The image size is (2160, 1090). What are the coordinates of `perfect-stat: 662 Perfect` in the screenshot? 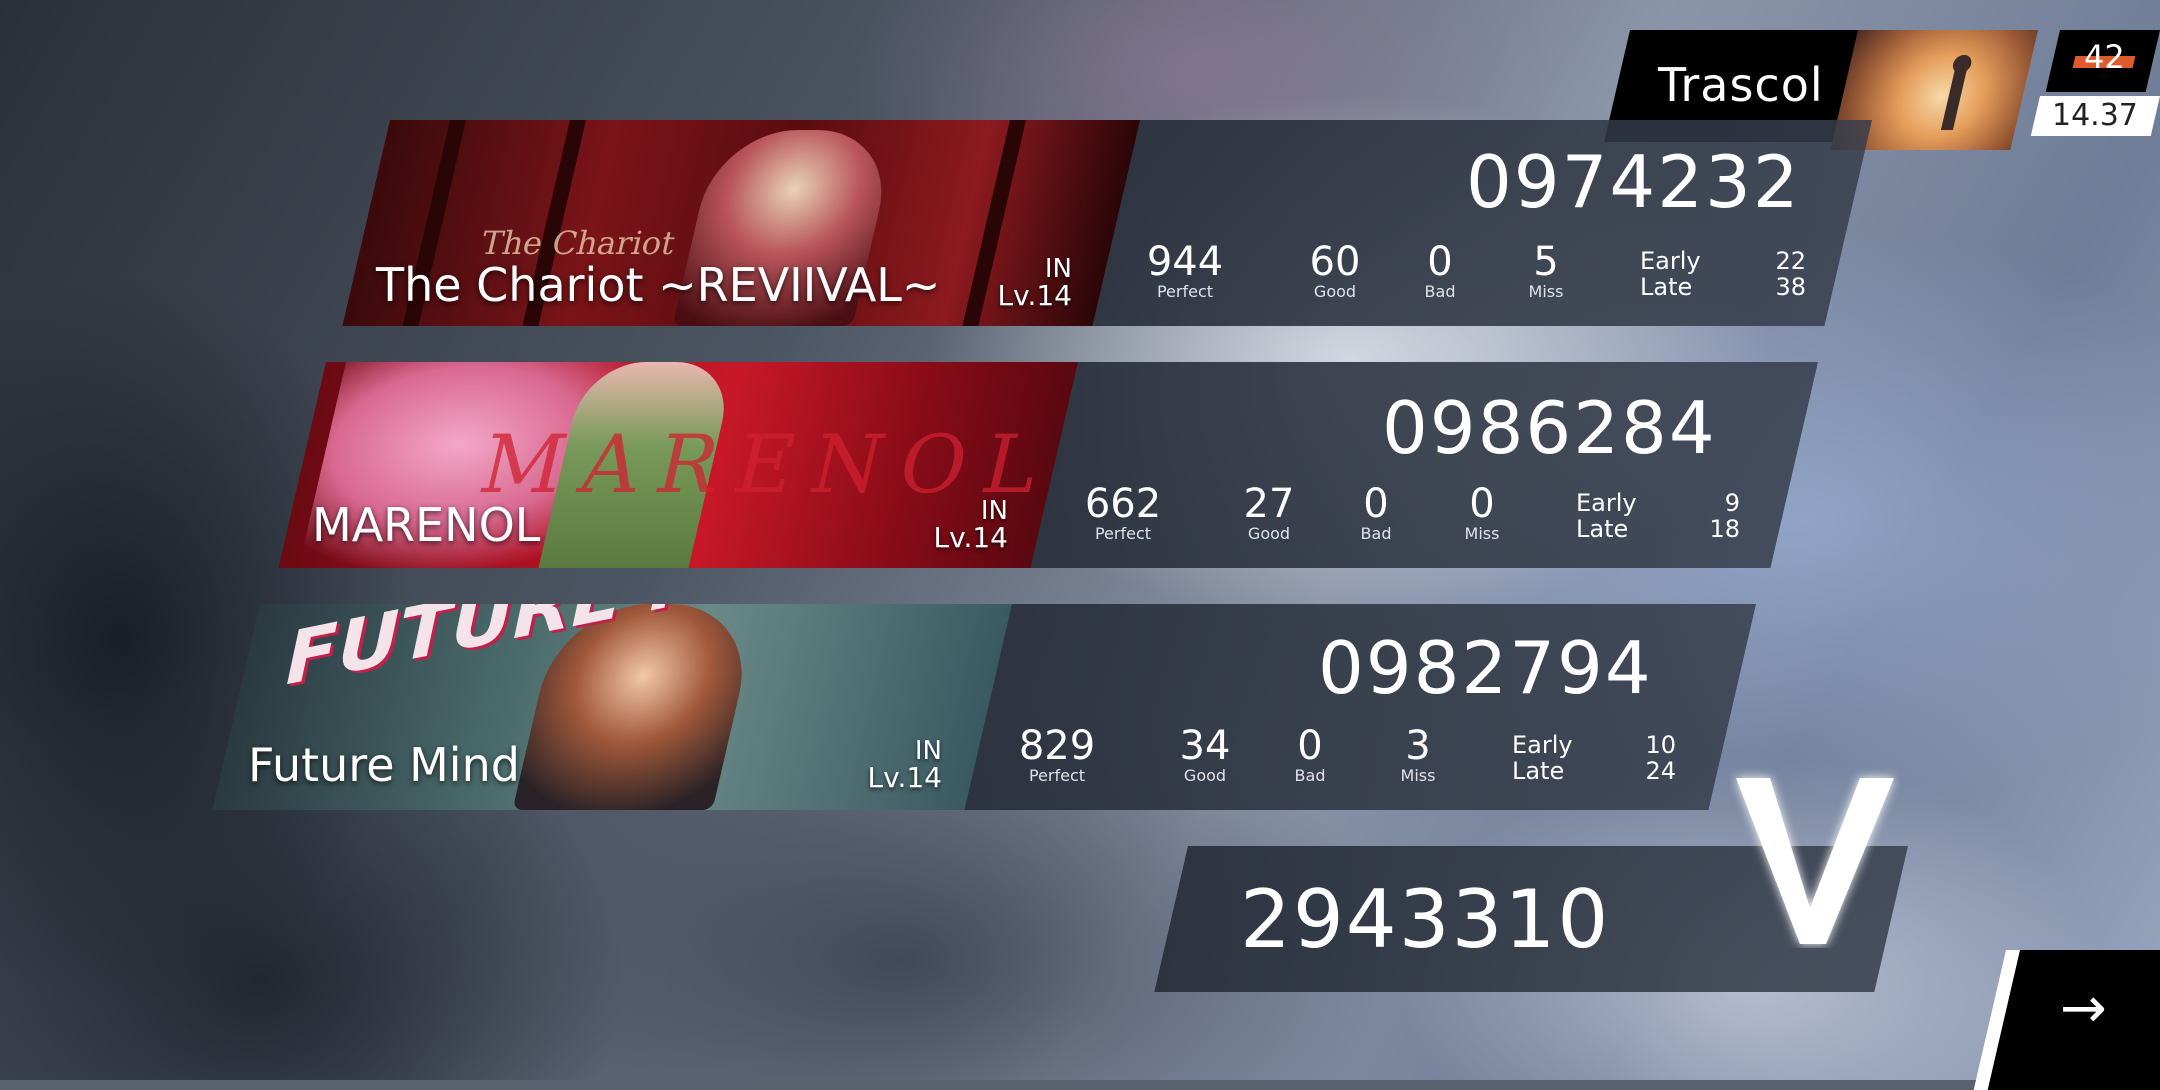 It's located at (1123, 513).